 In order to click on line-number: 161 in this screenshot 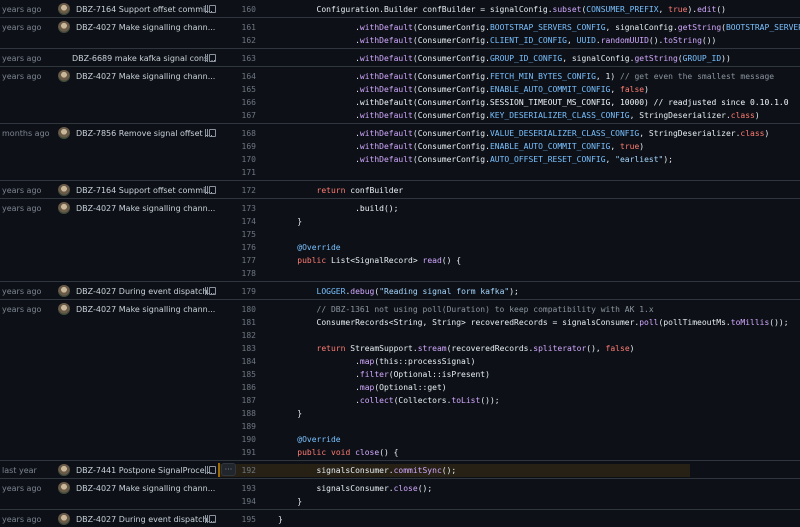, I will do `click(237, 27)`.